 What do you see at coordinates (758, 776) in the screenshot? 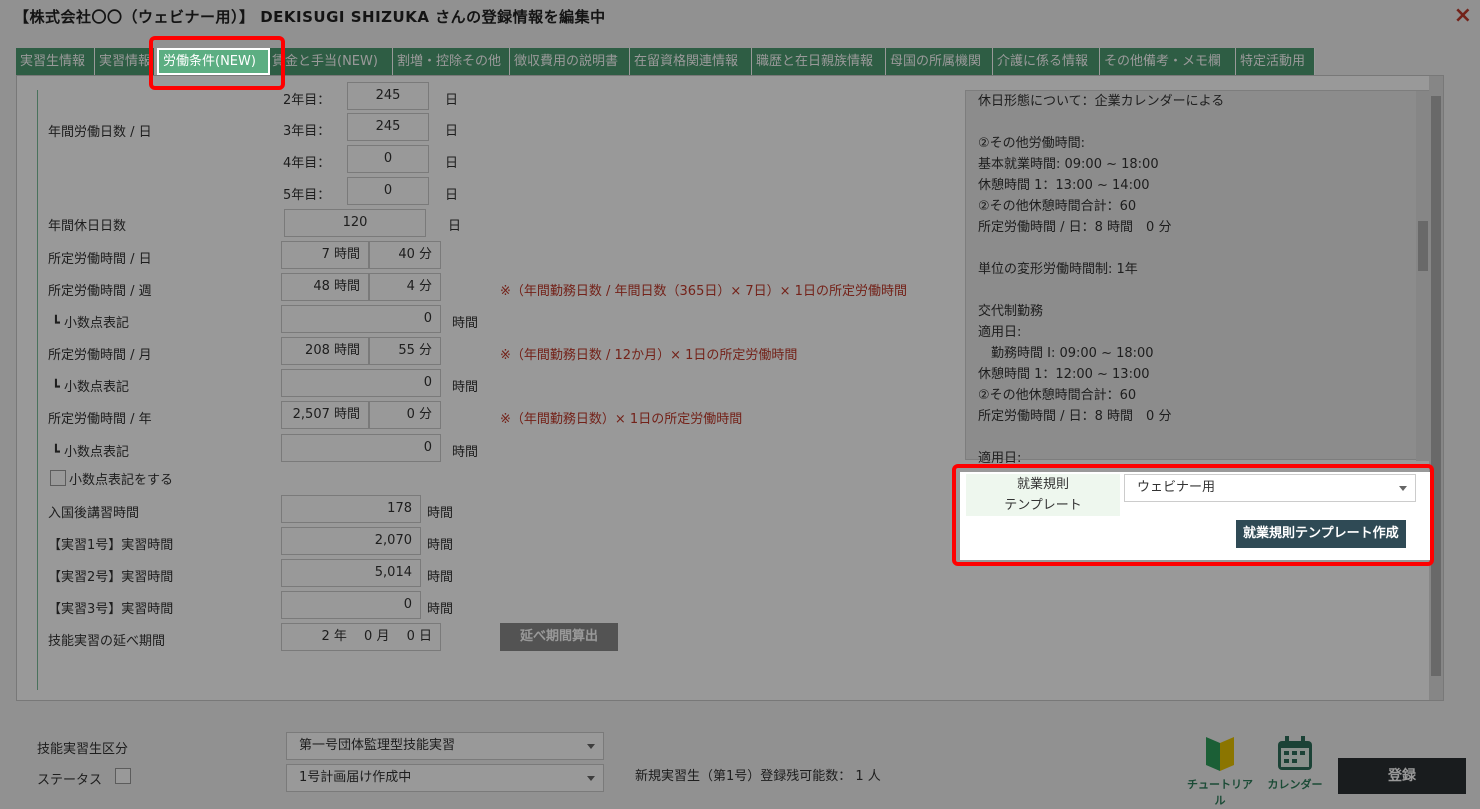
I see `remaining-count: 新規実習生（第1号）登録残可能数： 1 人` at bounding box center [758, 776].